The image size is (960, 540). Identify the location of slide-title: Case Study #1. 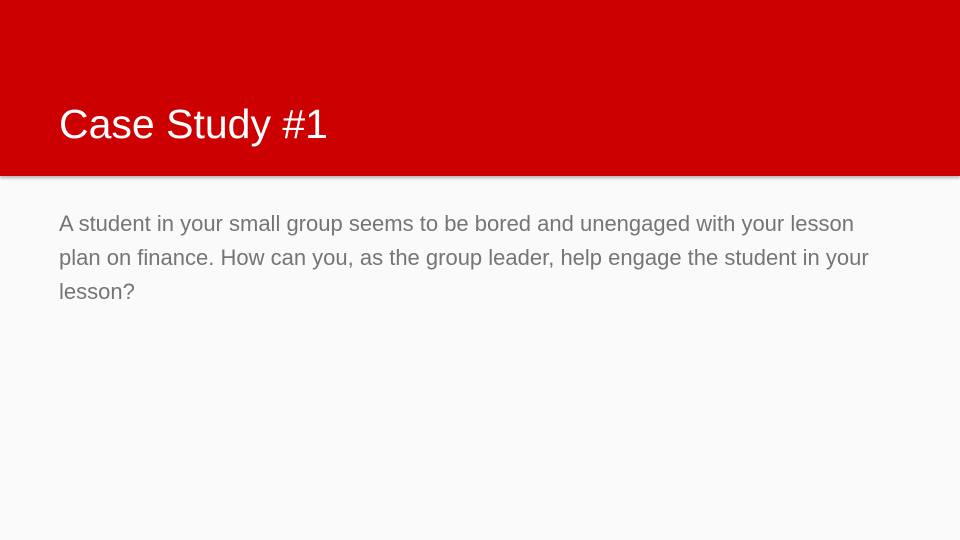
(193, 124).